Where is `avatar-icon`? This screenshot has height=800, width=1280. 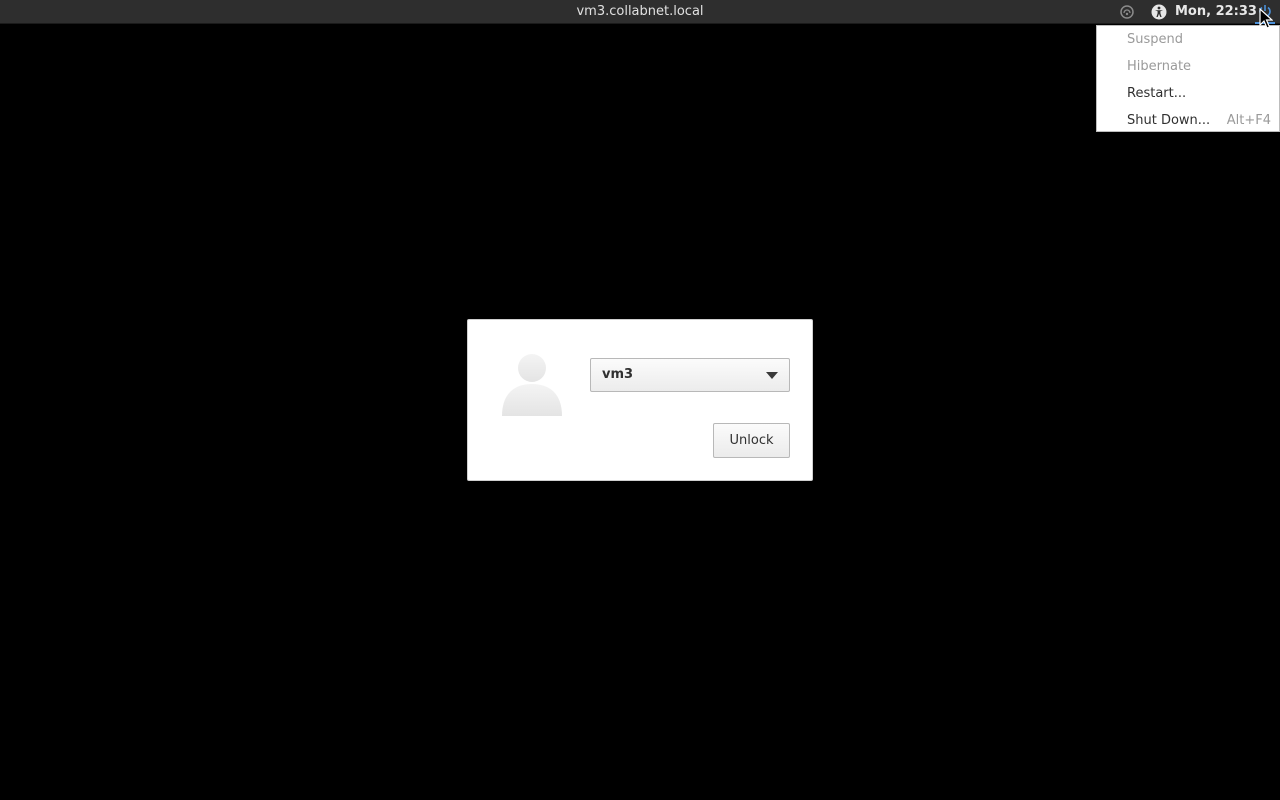 avatar-icon is located at coordinates (532, 385).